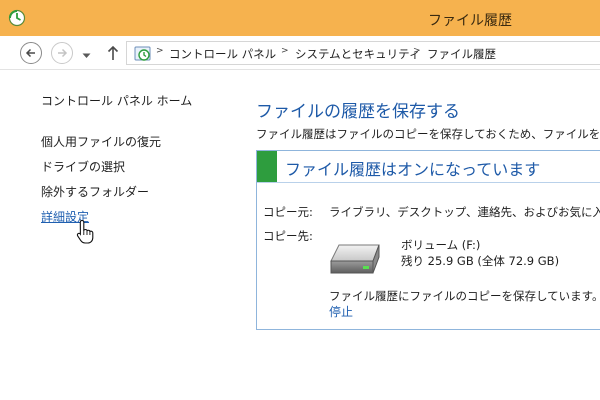 This screenshot has height=400, width=600. What do you see at coordinates (461, 54) in the screenshot?
I see `breadcrumb-file-history: ファイル履歴` at bounding box center [461, 54].